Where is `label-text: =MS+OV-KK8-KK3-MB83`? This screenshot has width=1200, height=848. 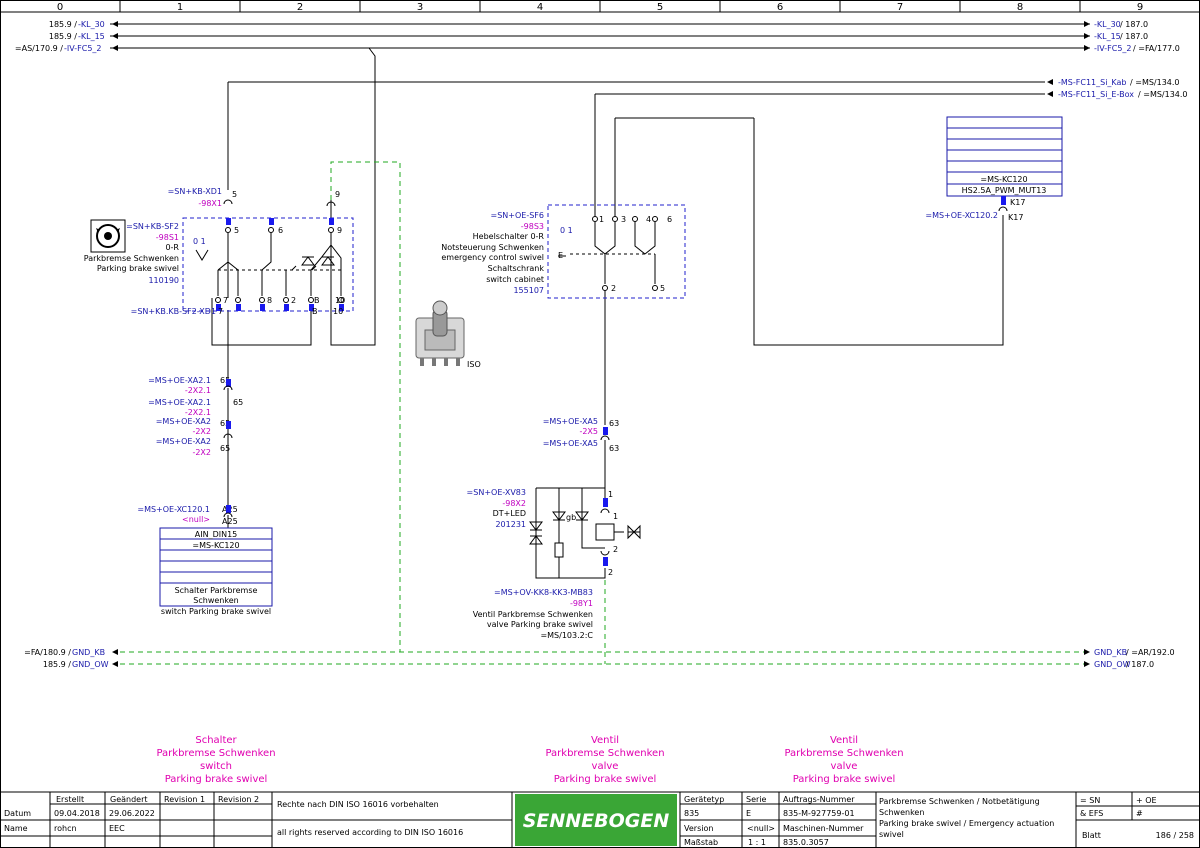 label-text: =MS+OV-KK8-KK3-MB83 is located at coordinates (543, 592).